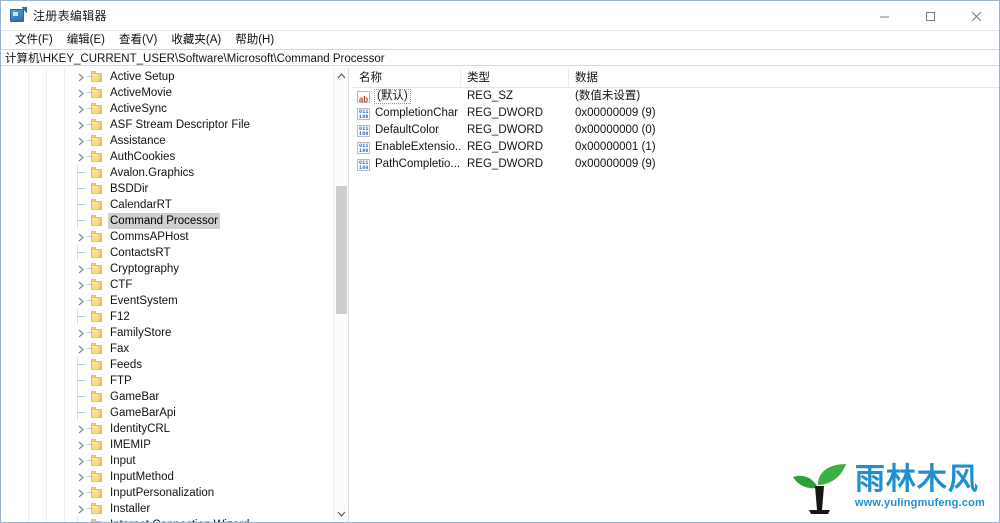 The width and height of the screenshot is (1000, 523). I want to click on tree-item: ContactsRT, so click(167, 253).